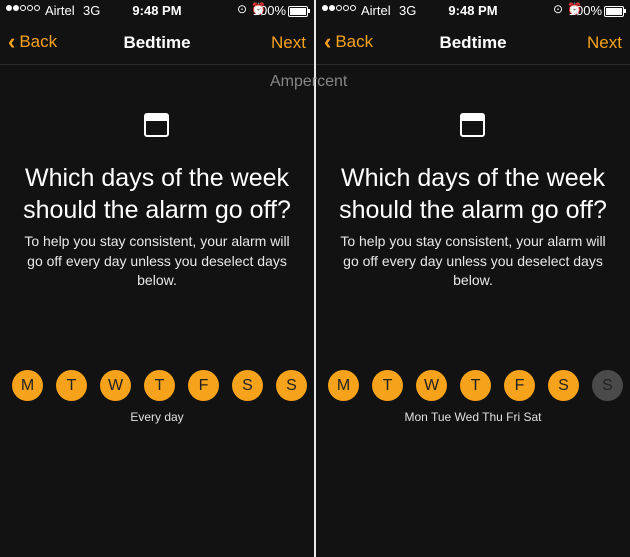 This screenshot has height=557, width=630. What do you see at coordinates (309, 81) in the screenshot?
I see `watermark: Ampercent` at bounding box center [309, 81].